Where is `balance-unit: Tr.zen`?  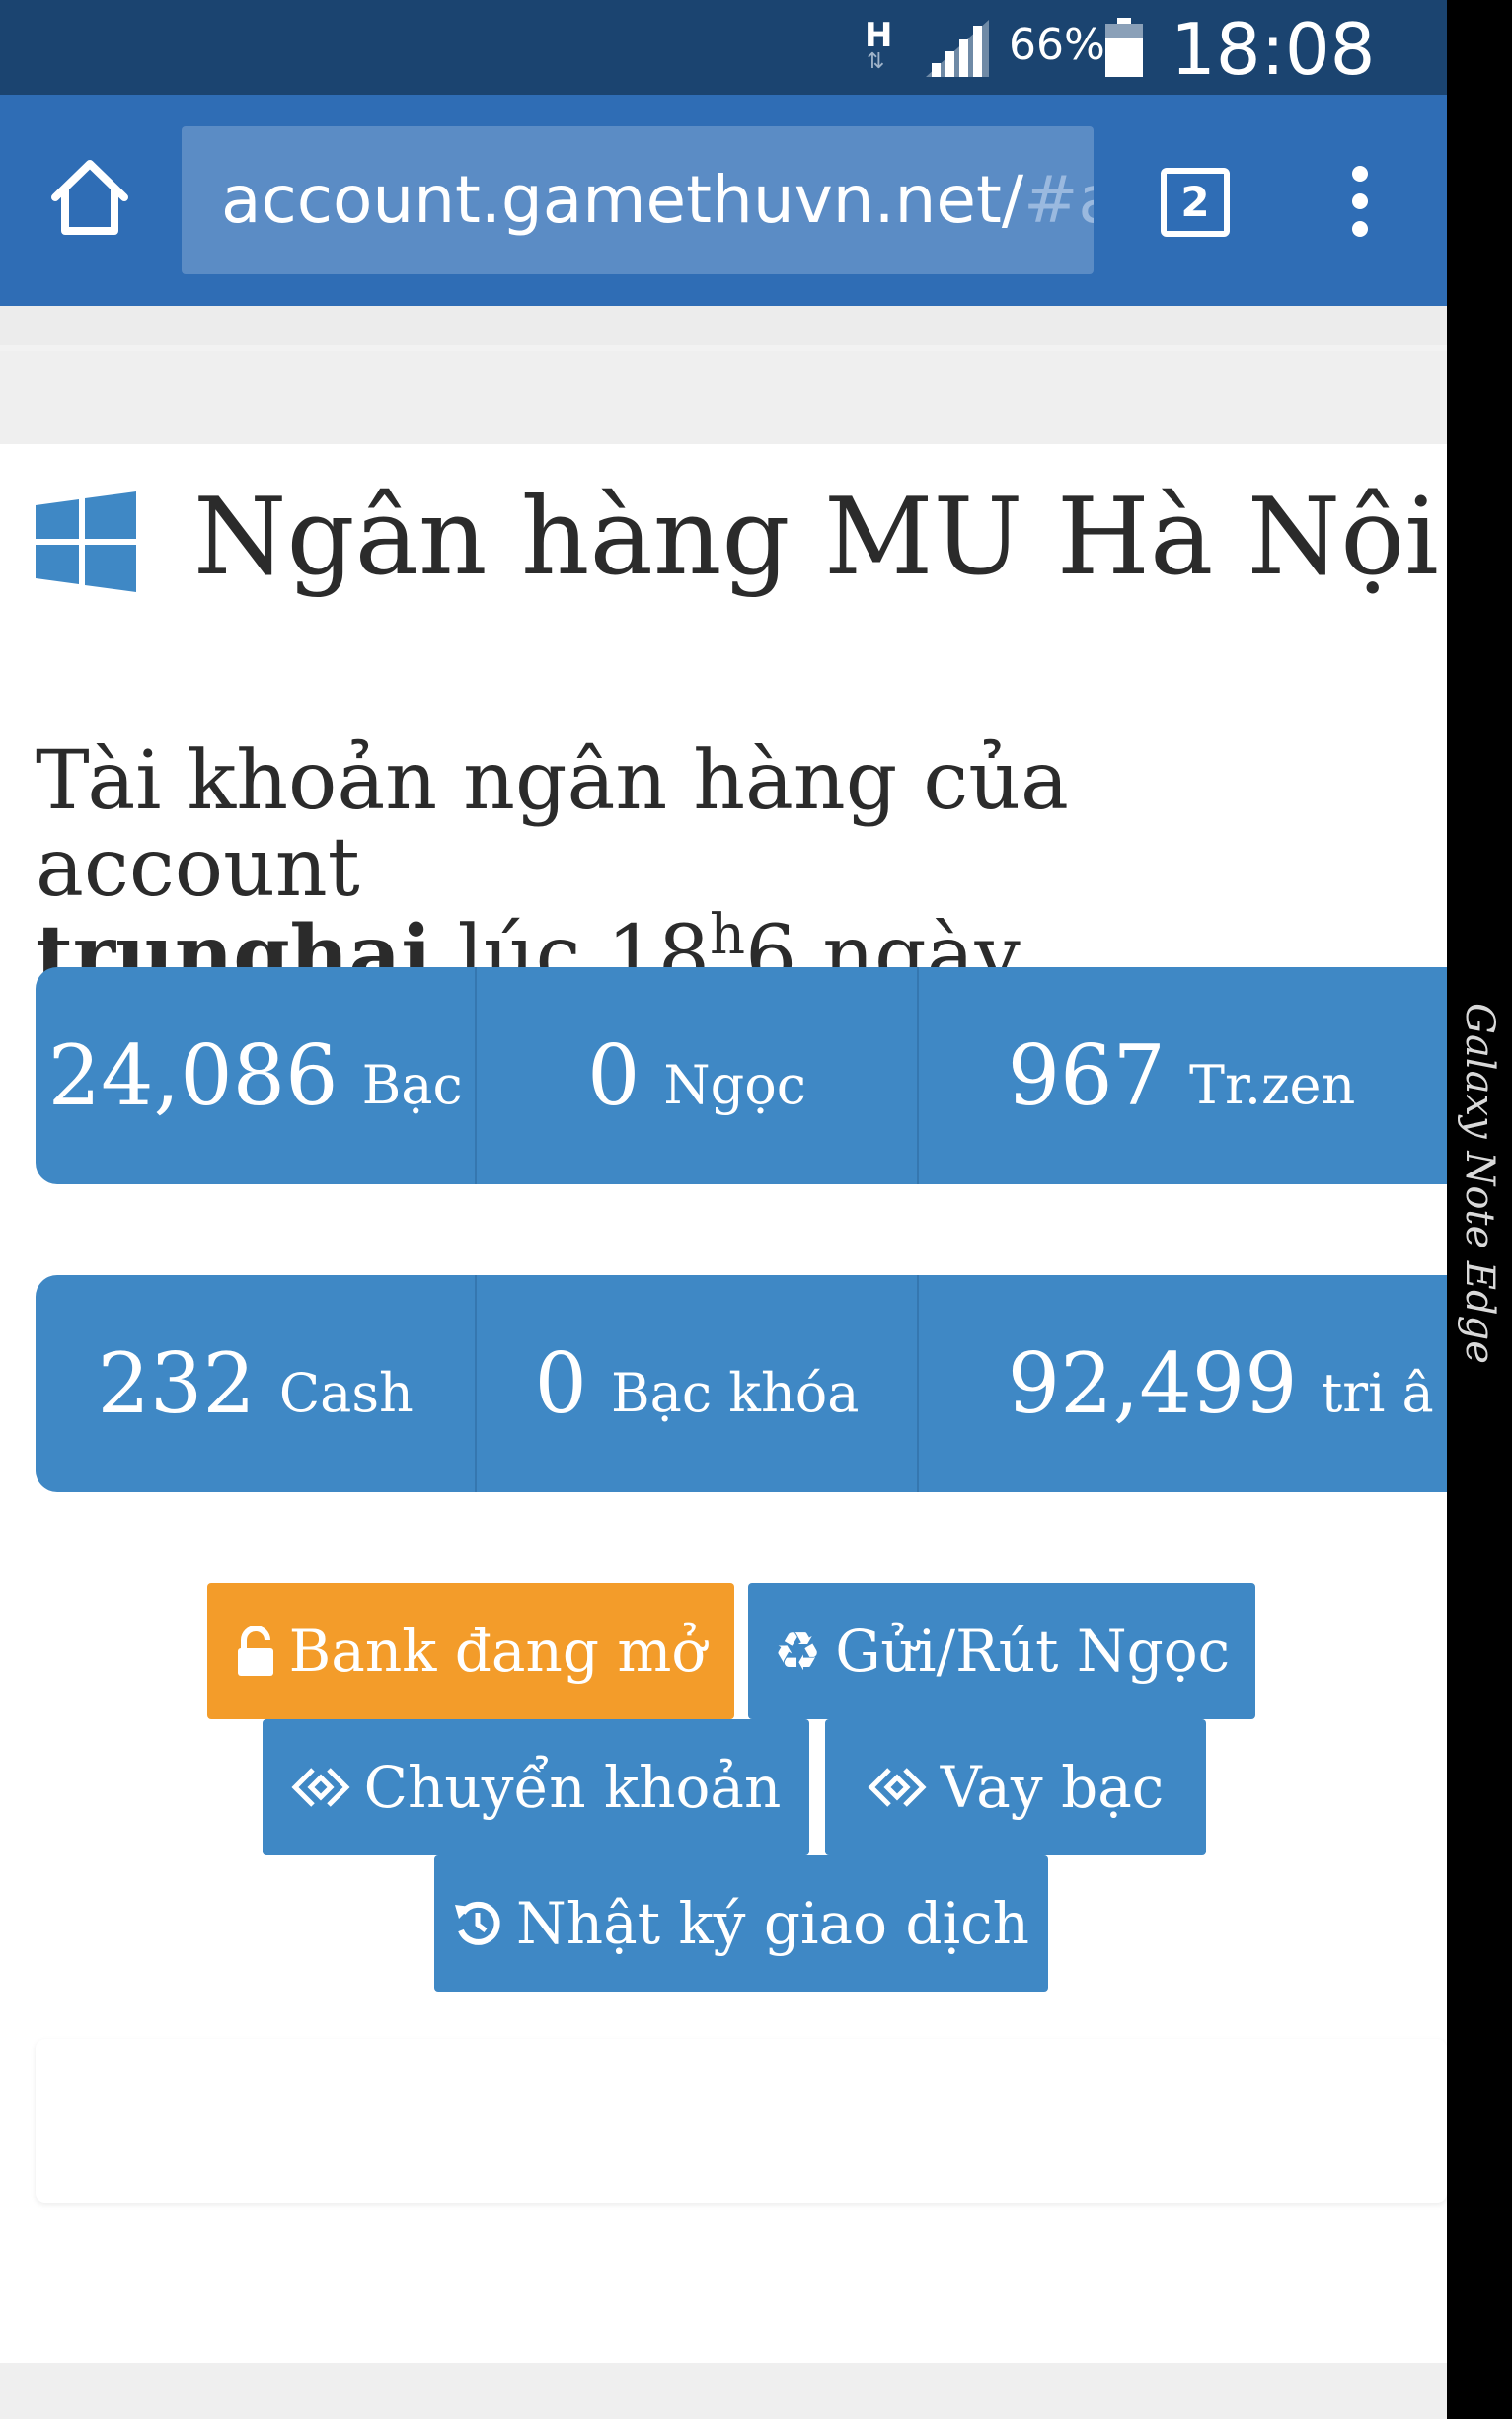 balance-unit: Tr.zen is located at coordinates (1272, 1084).